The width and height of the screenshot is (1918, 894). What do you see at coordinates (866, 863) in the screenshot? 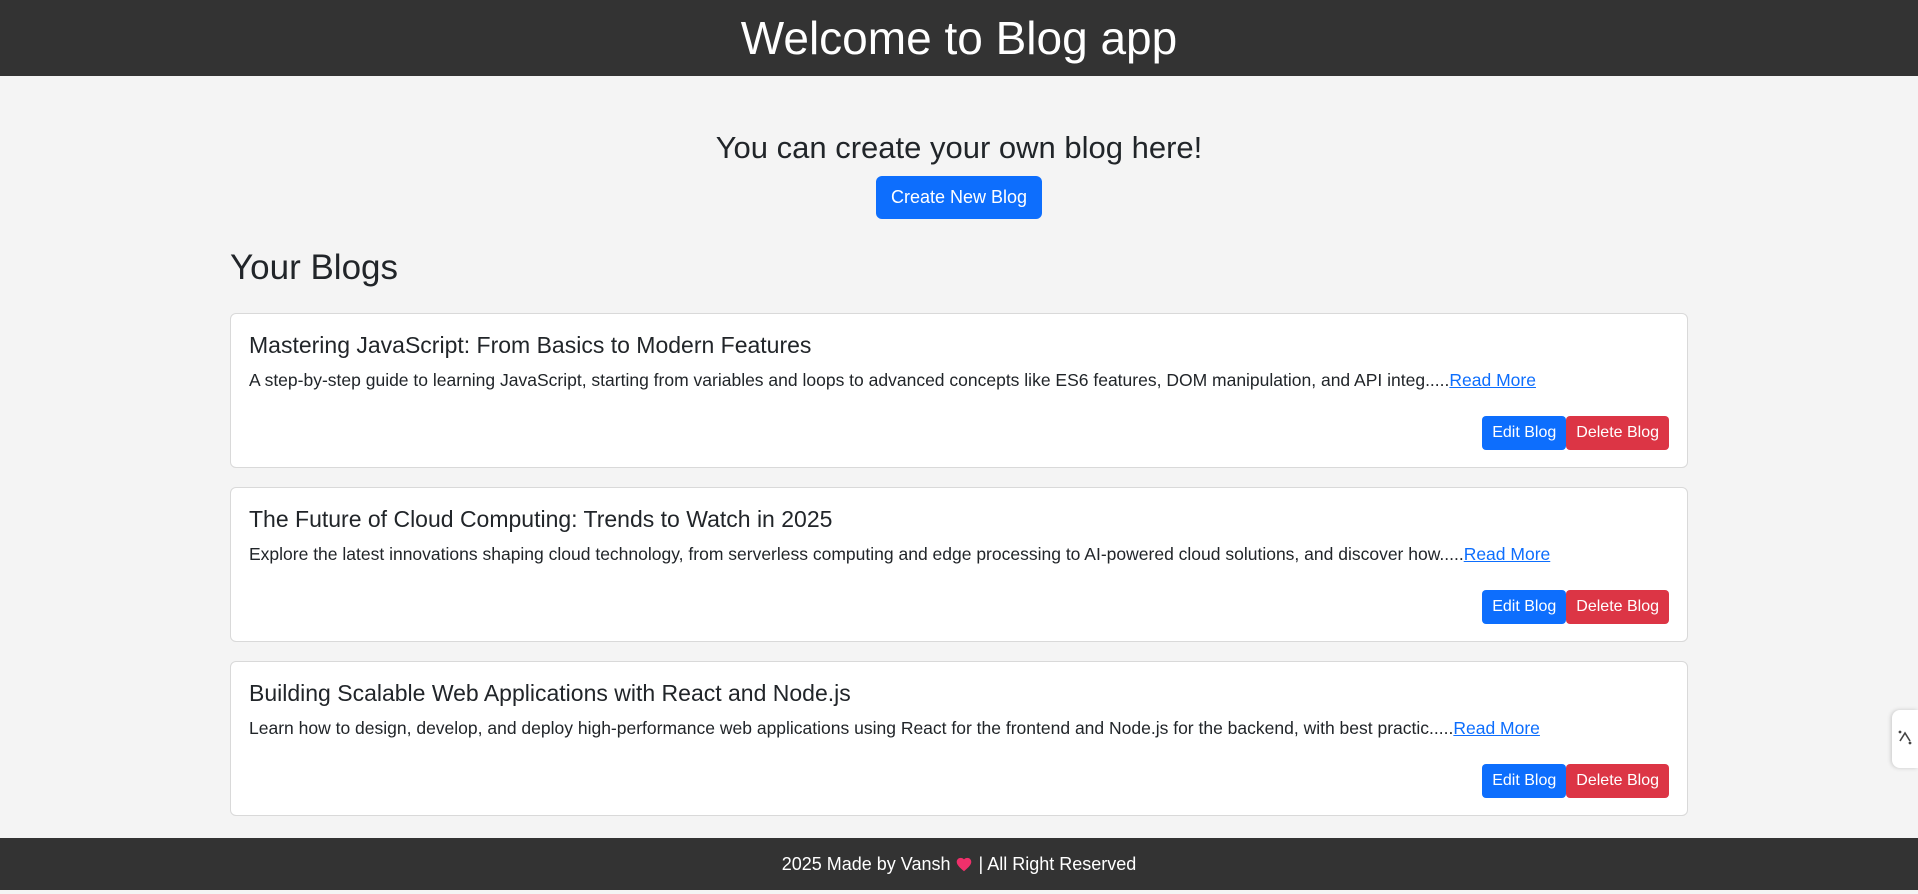
I see `footer-credit: 2025 Made by Vansh` at bounding box center [866, 863].